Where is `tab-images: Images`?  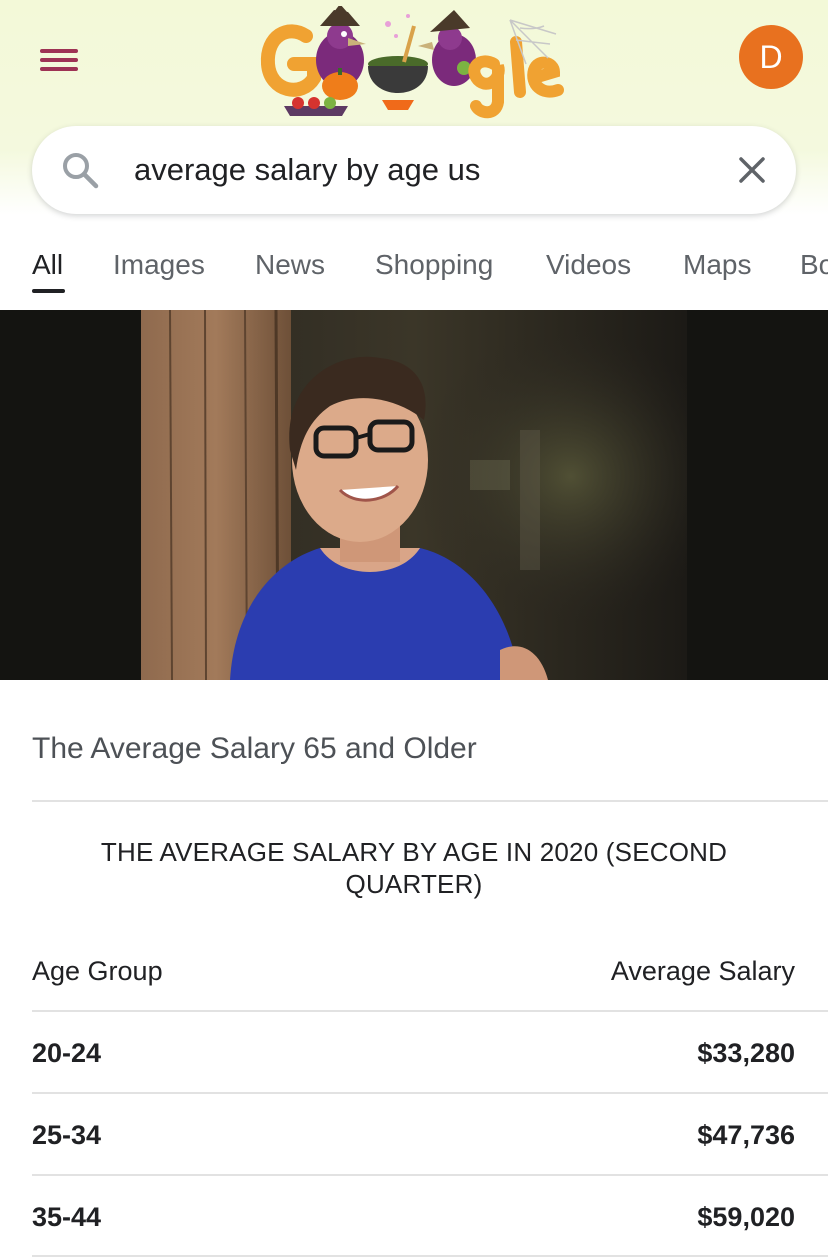 tab-images: Images is located at coordinates (159, 265).